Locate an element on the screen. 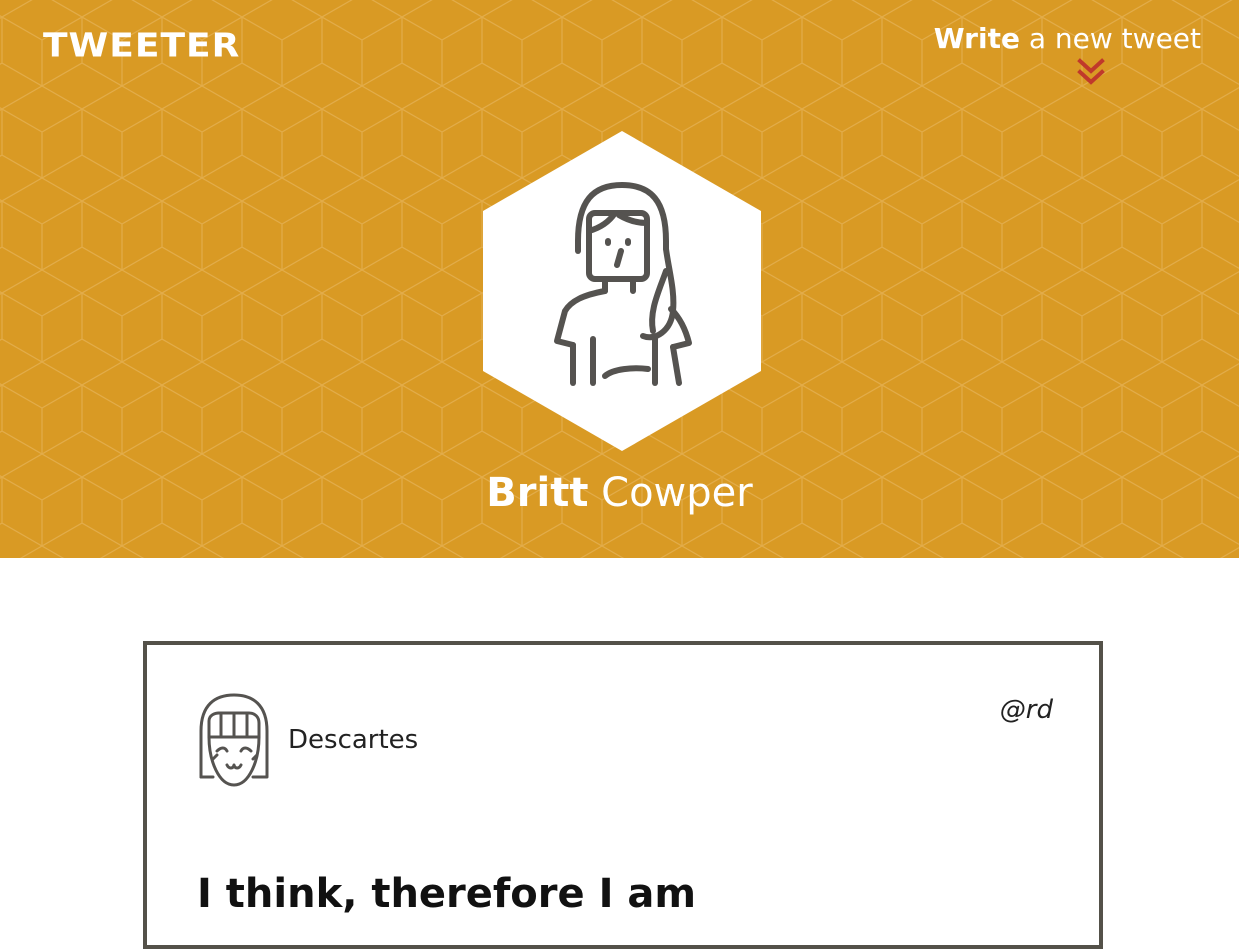 This screenshot has height=949, width=1239. profile-name: Britt Cowper is located at coordinates (619, 493).